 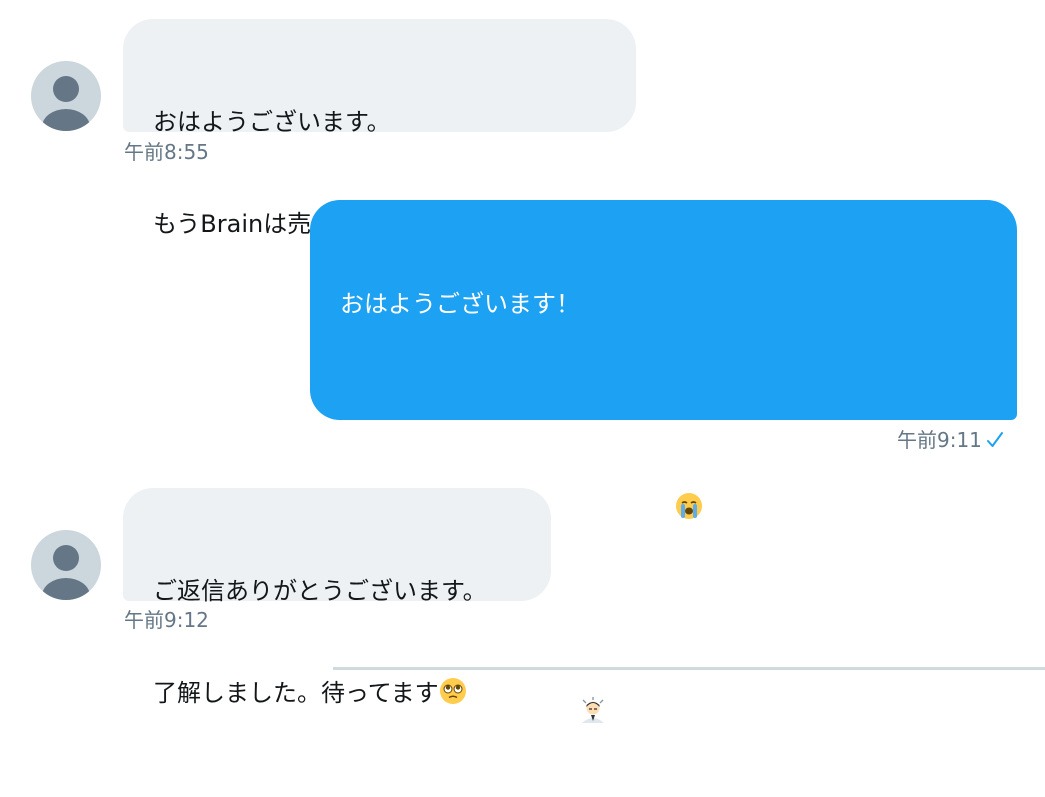 What do you see at coordinates (296, 693) in the screenshot?
I see `message-line: 了解しました。待ってます` at bounding box center [296, 693].